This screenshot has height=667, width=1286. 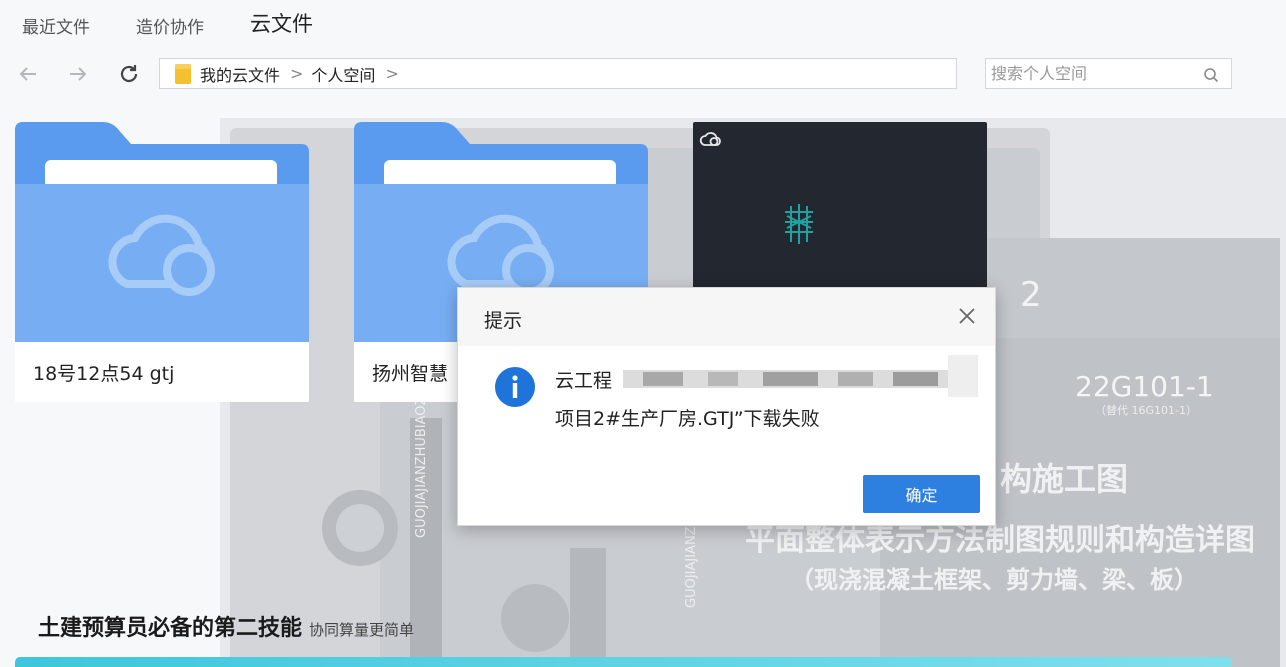 I want to click on promo-subtitle: 协同算量更简单, so click(x=362, y=630).